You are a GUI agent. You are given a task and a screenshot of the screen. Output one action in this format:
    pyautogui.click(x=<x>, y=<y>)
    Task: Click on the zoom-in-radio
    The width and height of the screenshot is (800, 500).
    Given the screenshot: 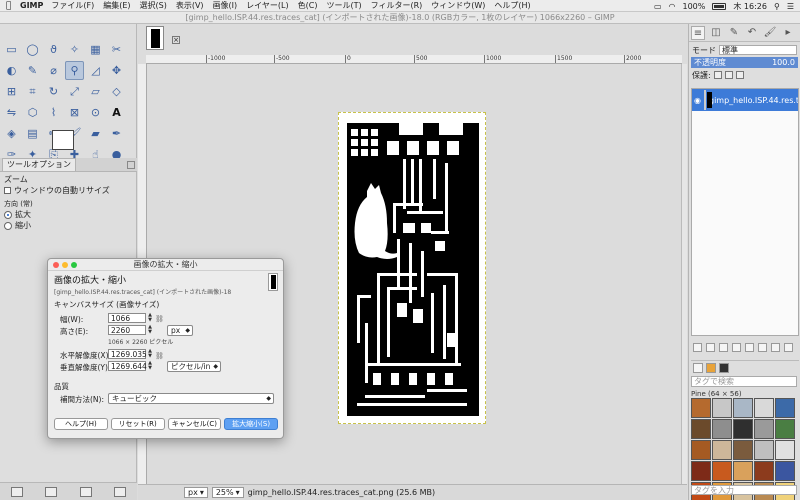 What is the action you would take?
    pyautogui.click(x=8, y=214)
    